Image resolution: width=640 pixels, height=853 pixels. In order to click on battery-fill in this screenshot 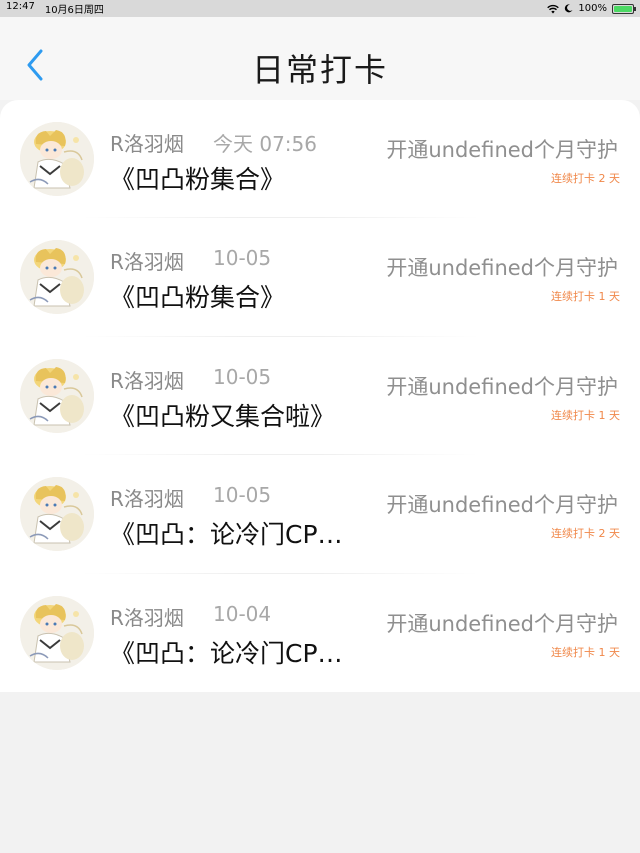, I will do `click(623, 8)`.